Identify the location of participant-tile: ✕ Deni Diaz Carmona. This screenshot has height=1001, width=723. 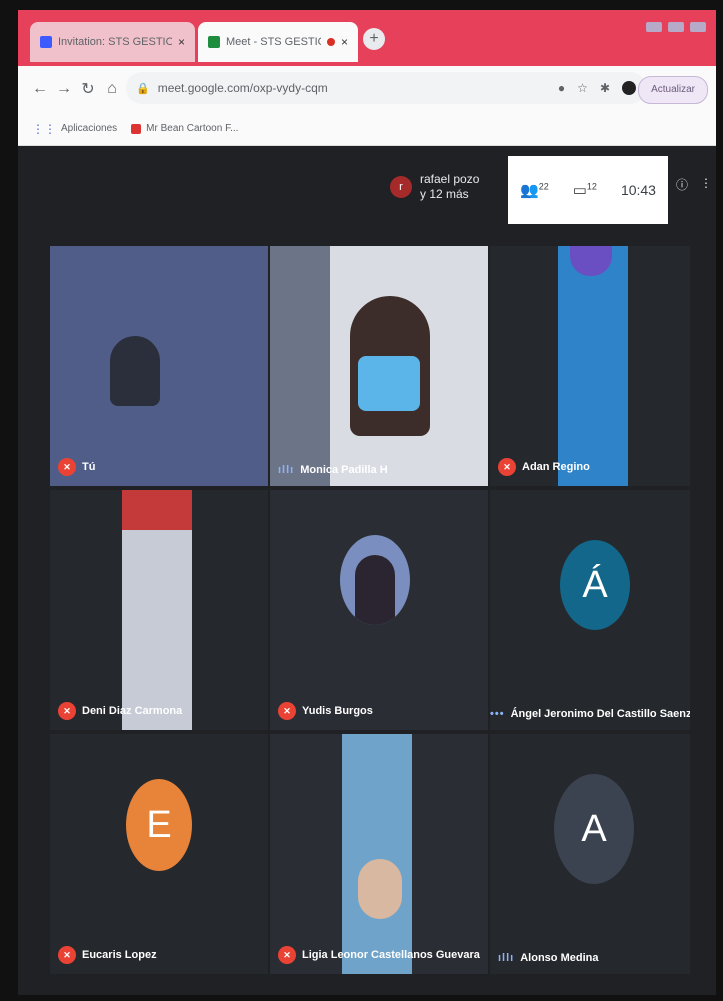
(159, 610).